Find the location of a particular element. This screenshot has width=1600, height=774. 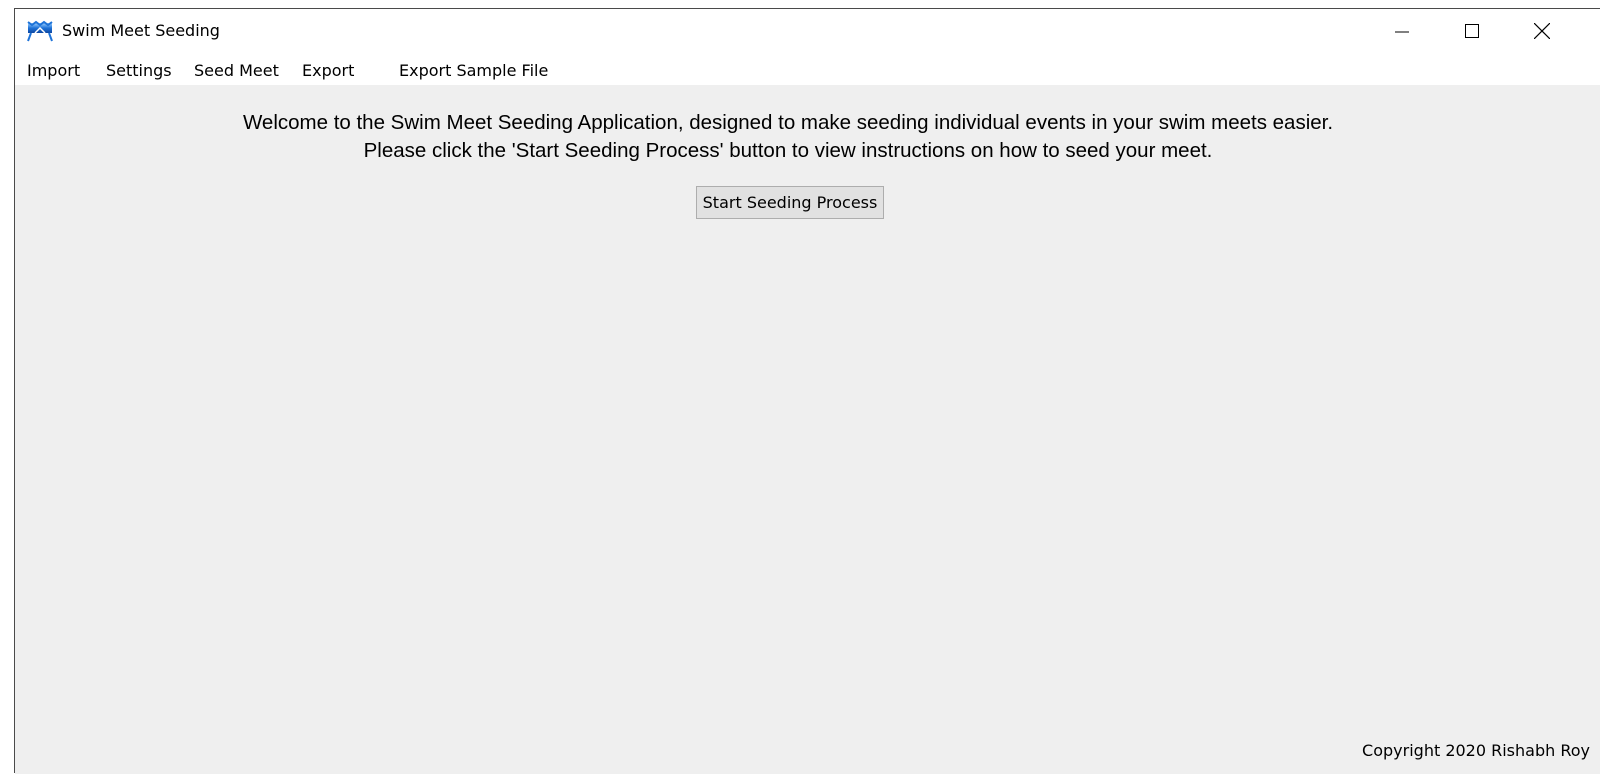

maximize-button is located at coordinates (1472, 31).